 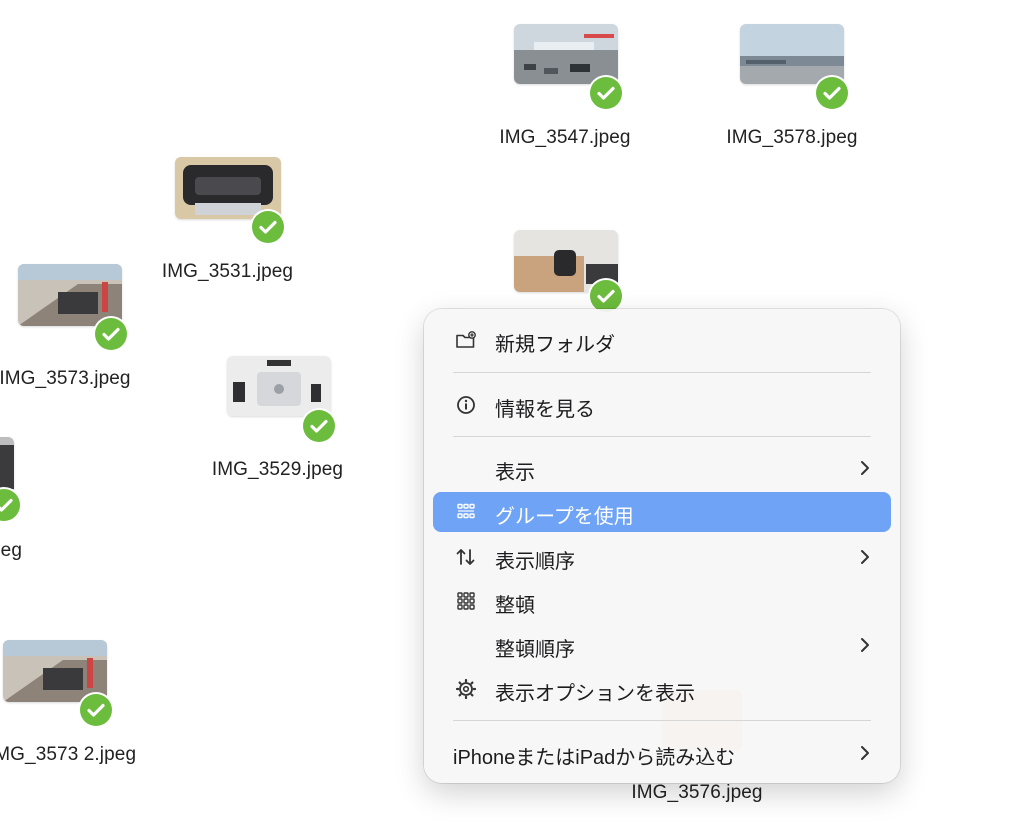 I want to click on menu-item-use-groups: グループを使用, so click(x=662, y=512).